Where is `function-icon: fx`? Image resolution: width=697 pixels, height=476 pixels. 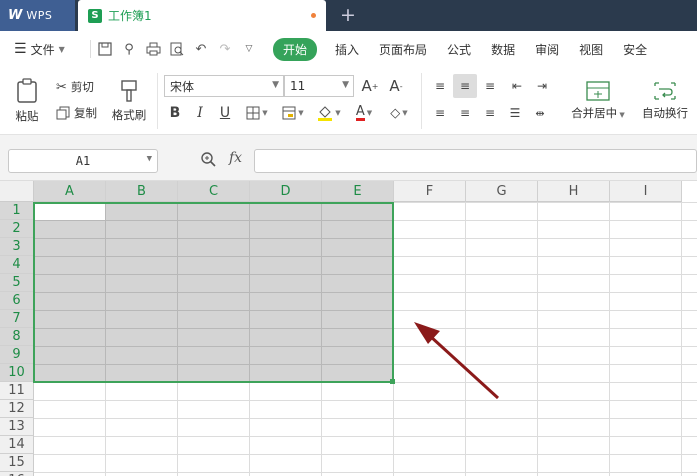 function-icon: fx is located at coordinates (235, 158).